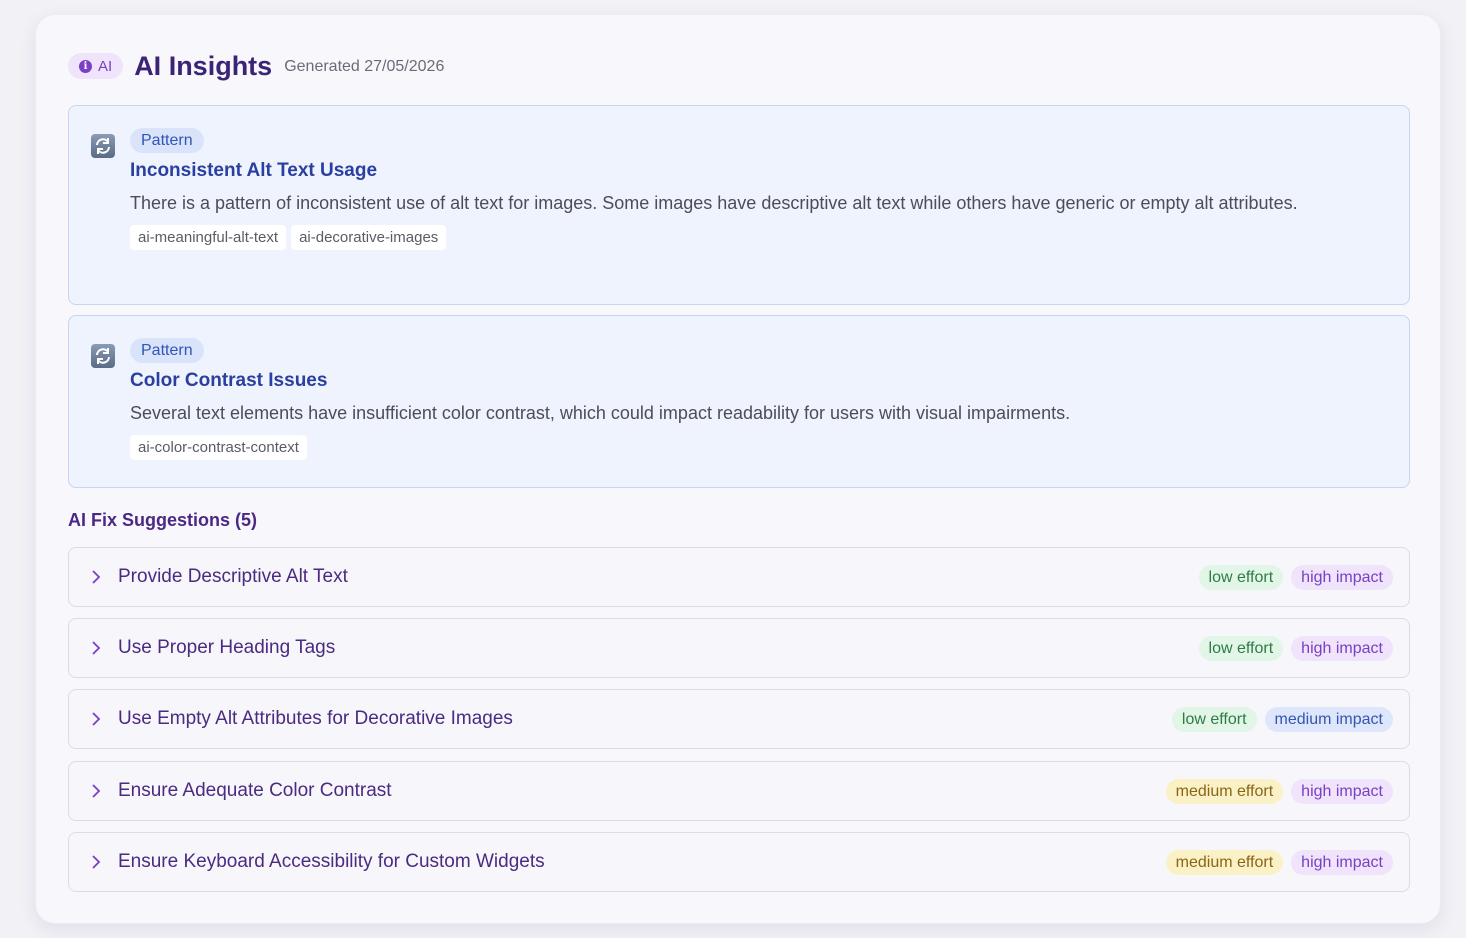 Image resolution: width=1466 pixels, height=938 pixels. Describe the element at coordinates (255, 790) in the screenshot. I see `fix-suggestion-title: Ensure Adequate Color Contrast` at that location.